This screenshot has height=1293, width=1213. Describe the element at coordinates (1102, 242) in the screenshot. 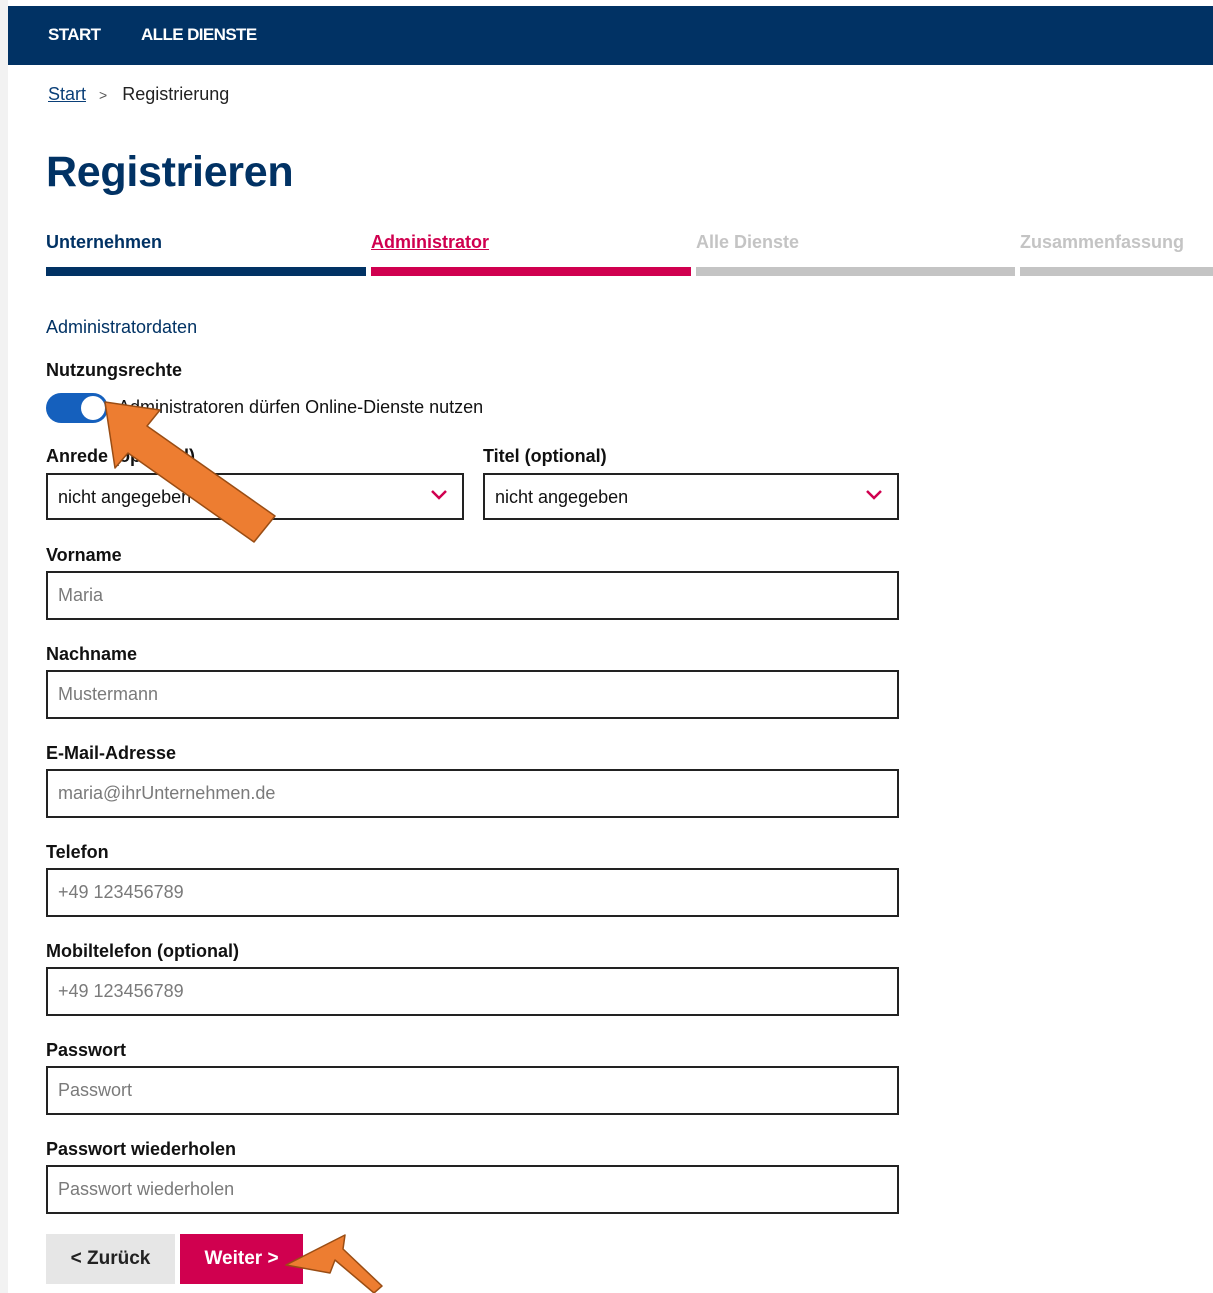

I see `step-zusammenfassung: Zusammenfassung` at that location.